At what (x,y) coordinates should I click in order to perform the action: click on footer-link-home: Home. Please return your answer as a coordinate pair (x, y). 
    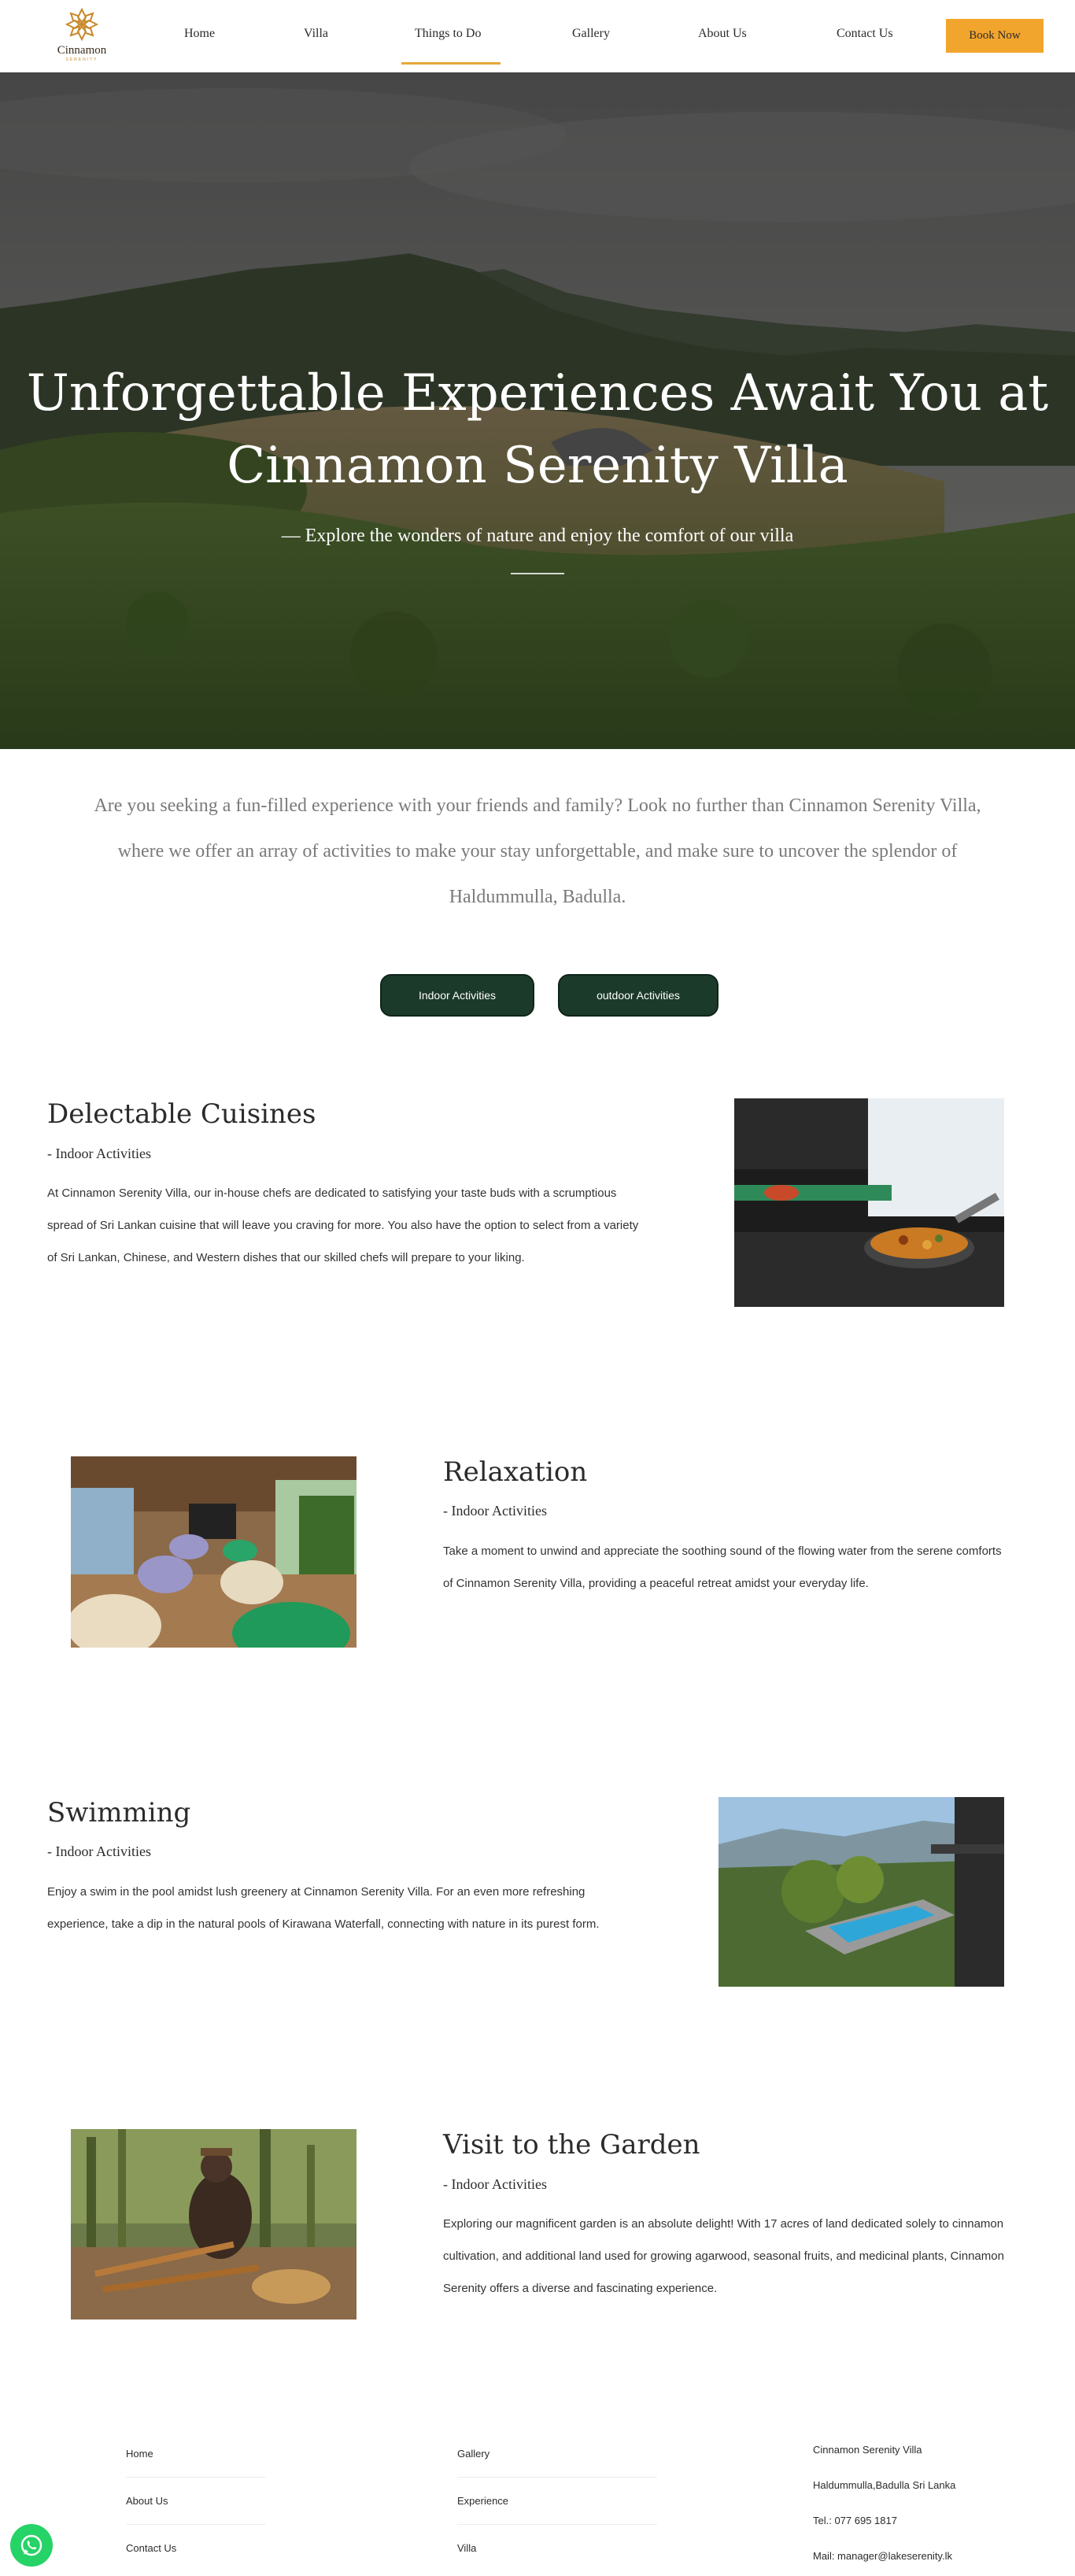
    Looking at the image, I should click on (139, 2454).